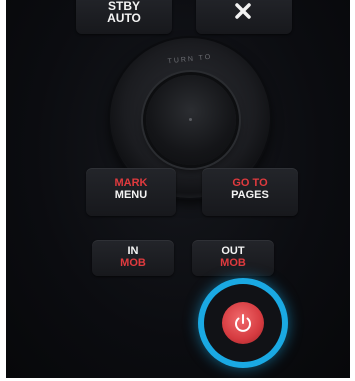  Describe the element at coordinates (233, 263) in the screenshot. I see `out-mob-label: MOB` at that location.